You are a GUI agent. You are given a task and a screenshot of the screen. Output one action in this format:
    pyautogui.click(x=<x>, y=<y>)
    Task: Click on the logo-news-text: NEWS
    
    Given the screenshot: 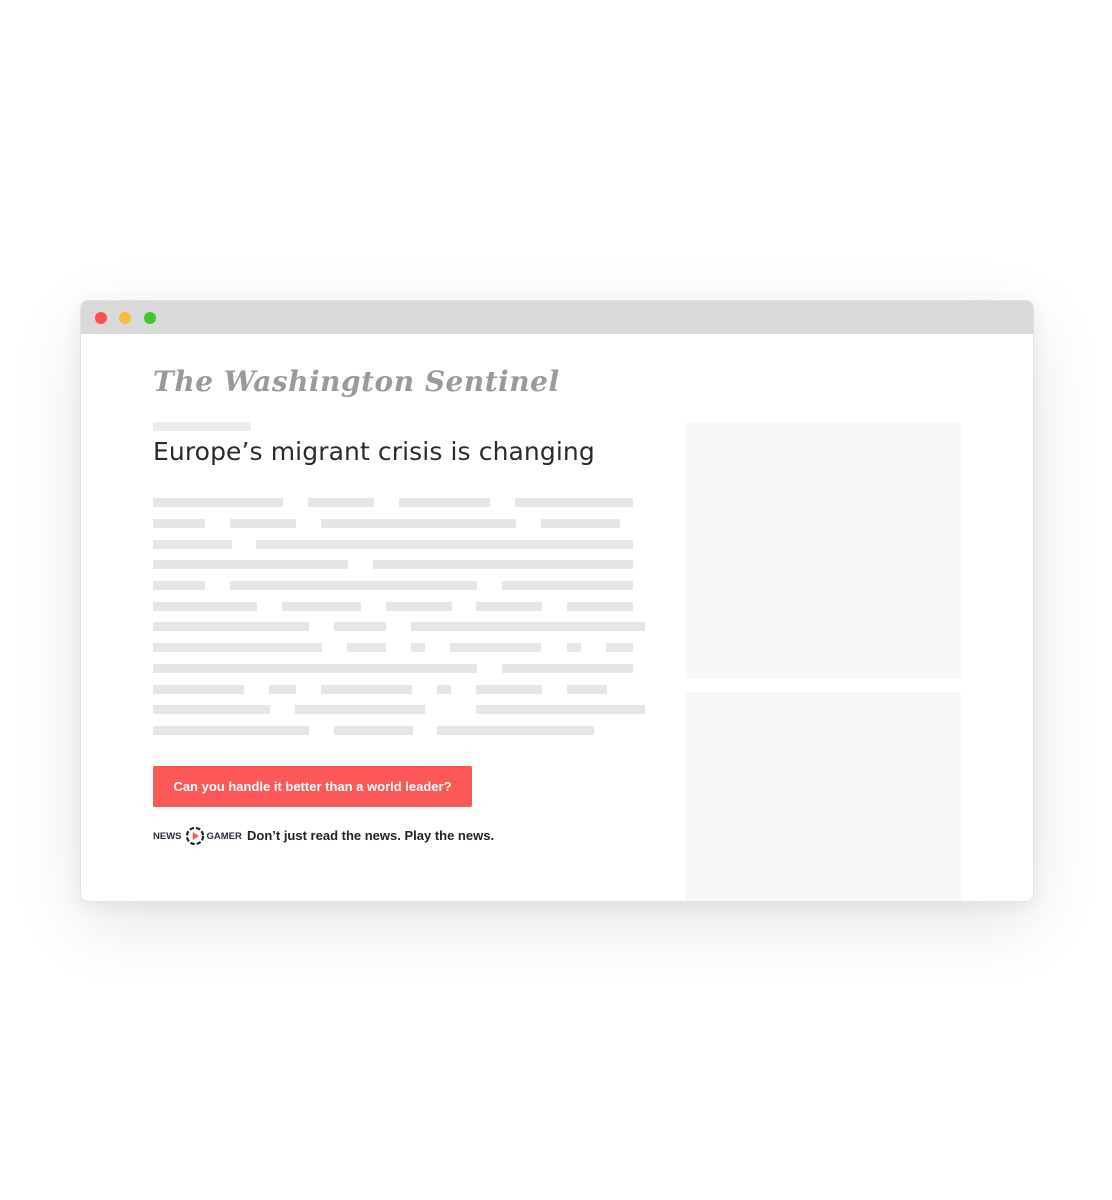 What is the action you would take?
    pyautogui.click(x=167, y=836)
    